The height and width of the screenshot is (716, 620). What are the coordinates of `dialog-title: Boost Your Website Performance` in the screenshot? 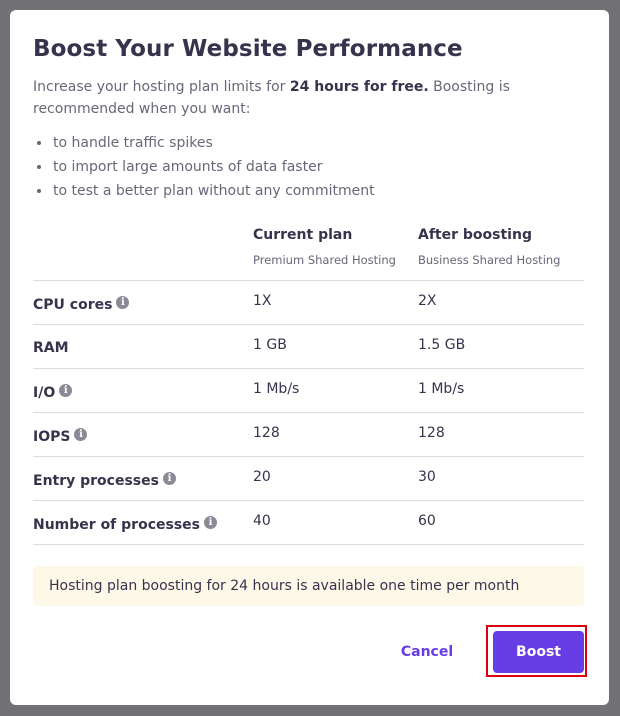 It's located at (248, 49).